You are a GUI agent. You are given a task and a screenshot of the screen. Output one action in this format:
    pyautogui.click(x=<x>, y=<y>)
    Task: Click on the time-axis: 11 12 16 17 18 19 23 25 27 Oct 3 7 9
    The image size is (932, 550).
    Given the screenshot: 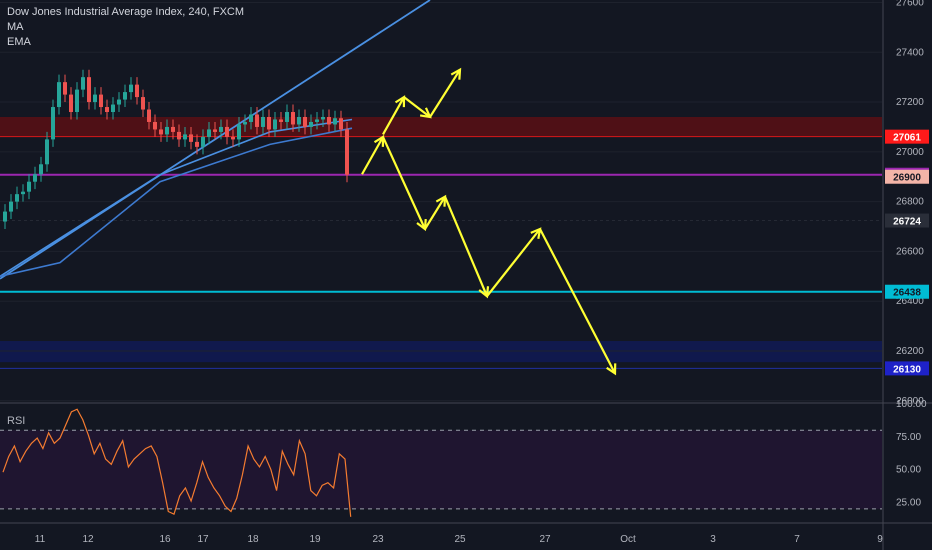 What is the action you would take?
    pyautogui.click(x=459, y=539)
    